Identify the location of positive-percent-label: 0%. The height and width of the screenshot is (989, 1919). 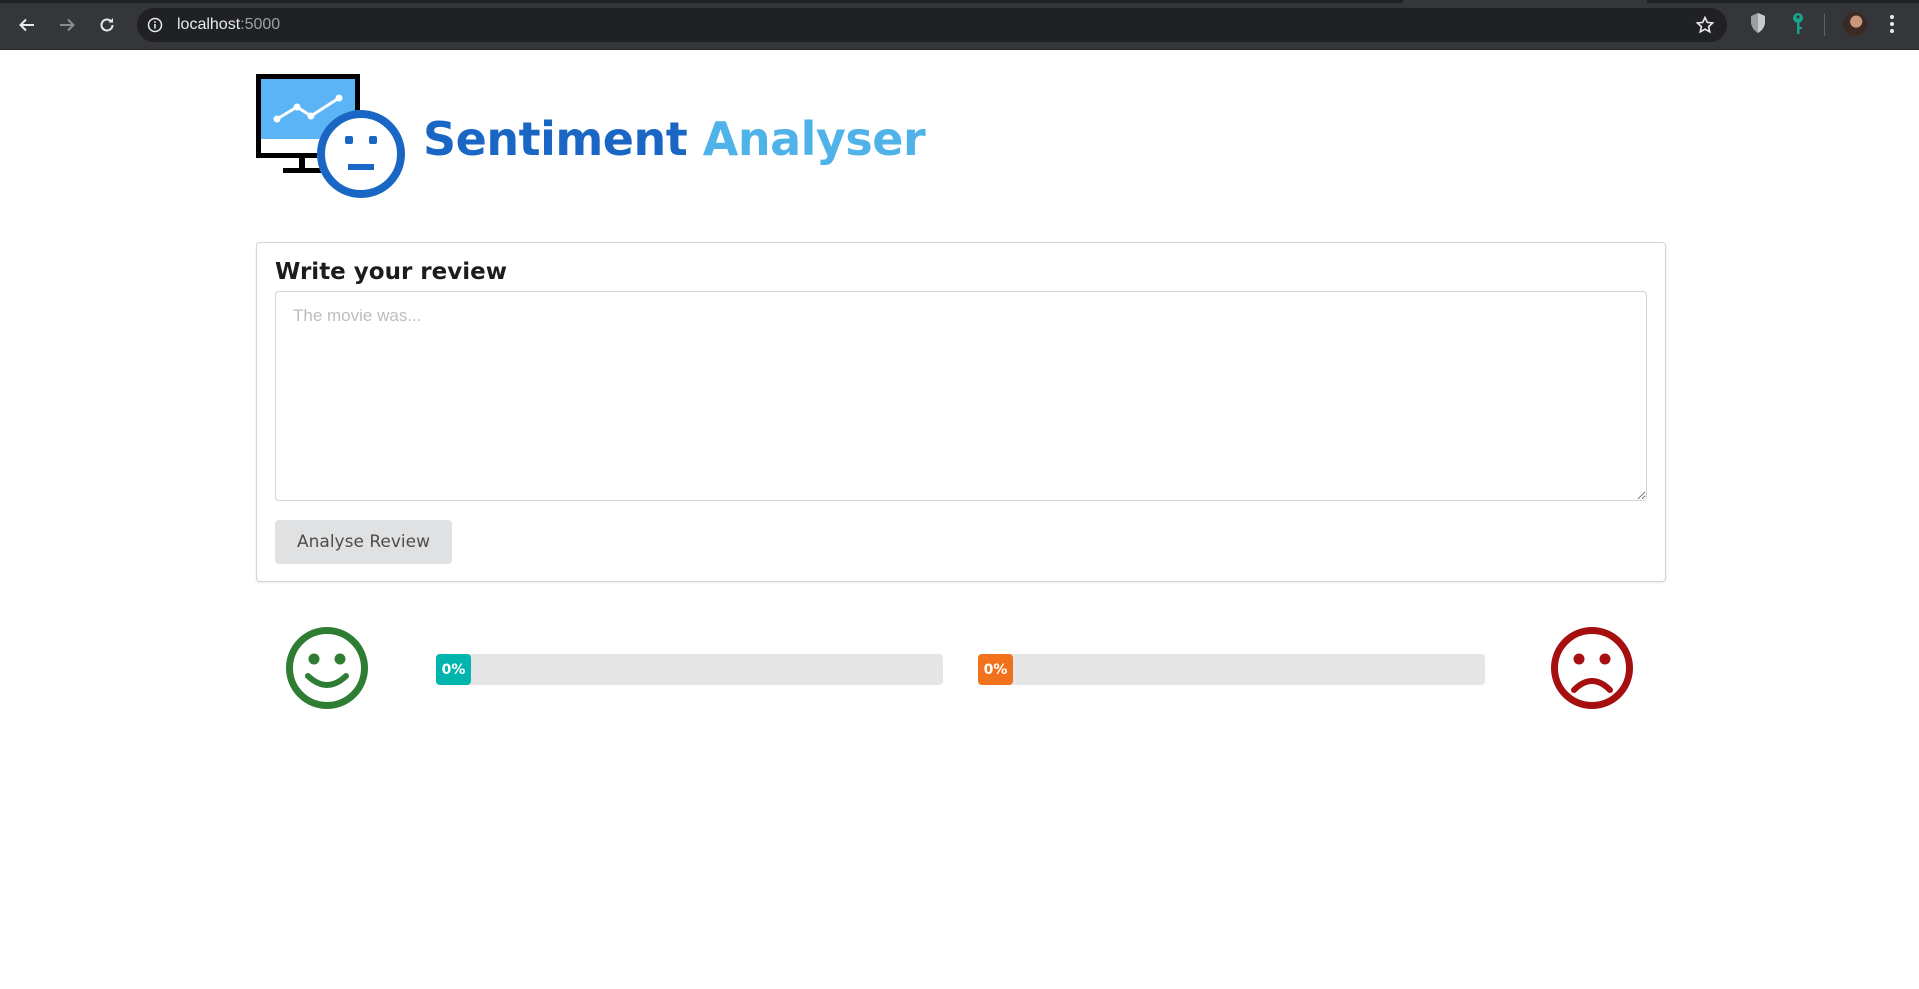
(453, 669).